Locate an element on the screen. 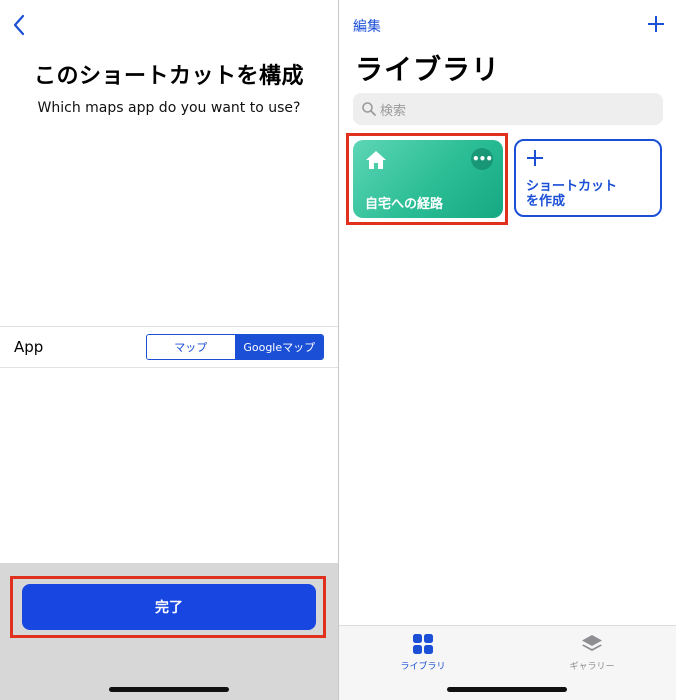 The image size is (676, 700). tab-gallery: ギャラリー is located at coordinates (592, 652).